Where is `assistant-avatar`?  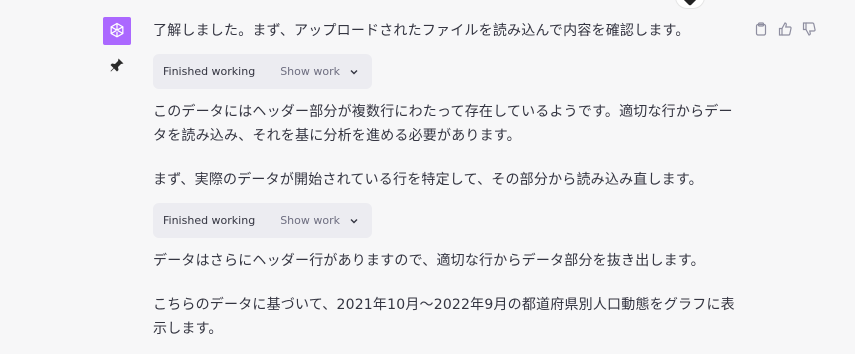
assistant-avatar is located at coordinates (117, 31).